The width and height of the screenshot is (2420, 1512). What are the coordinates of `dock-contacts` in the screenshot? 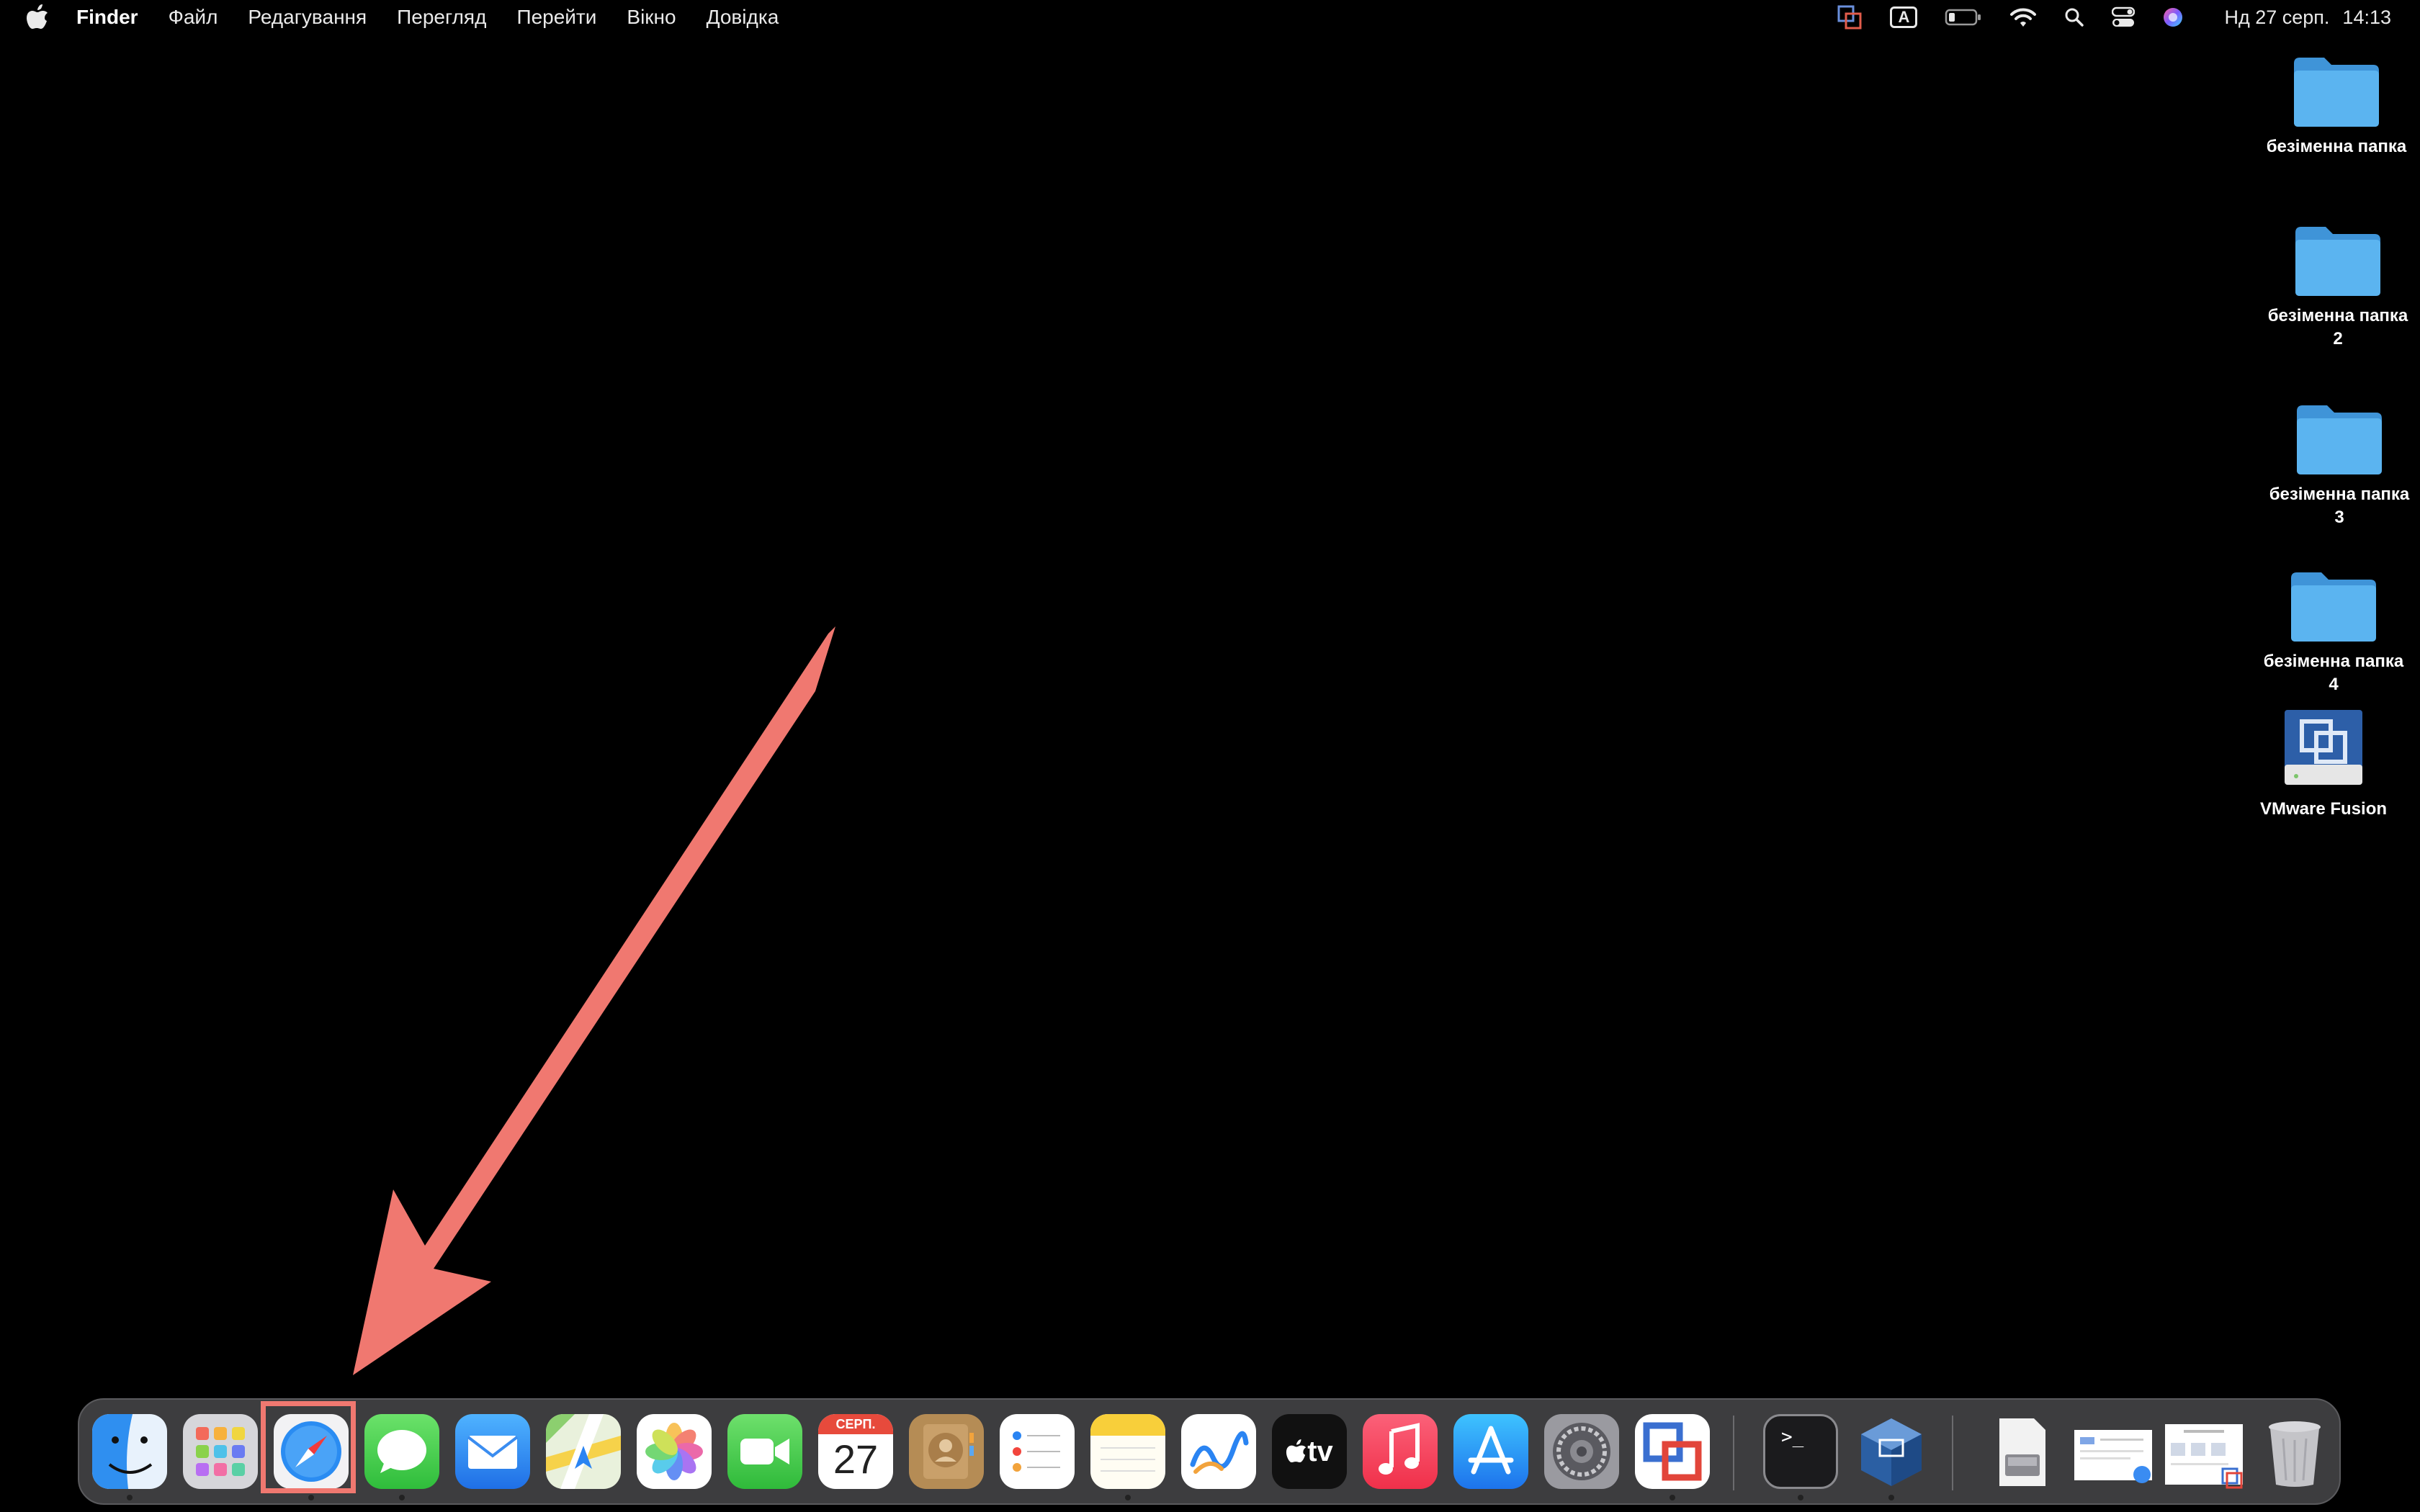 It's located at (947, 1451).